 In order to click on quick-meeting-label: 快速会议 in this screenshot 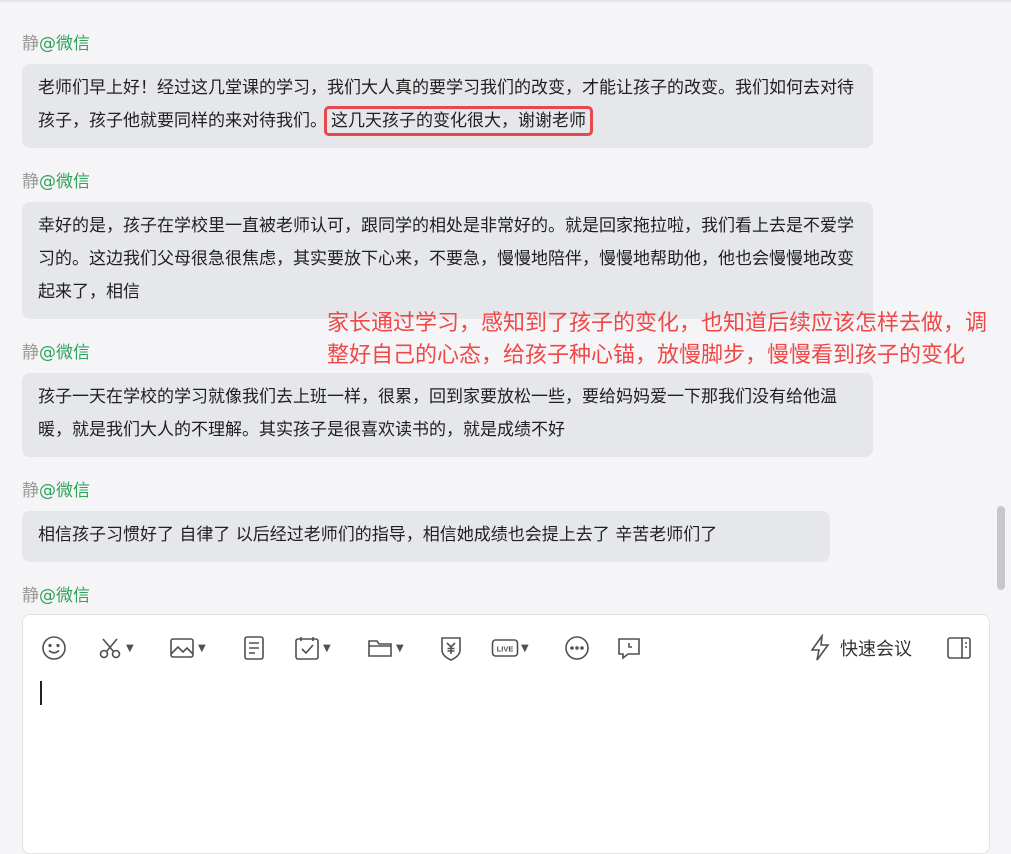, I will do `click(876, 649)`.